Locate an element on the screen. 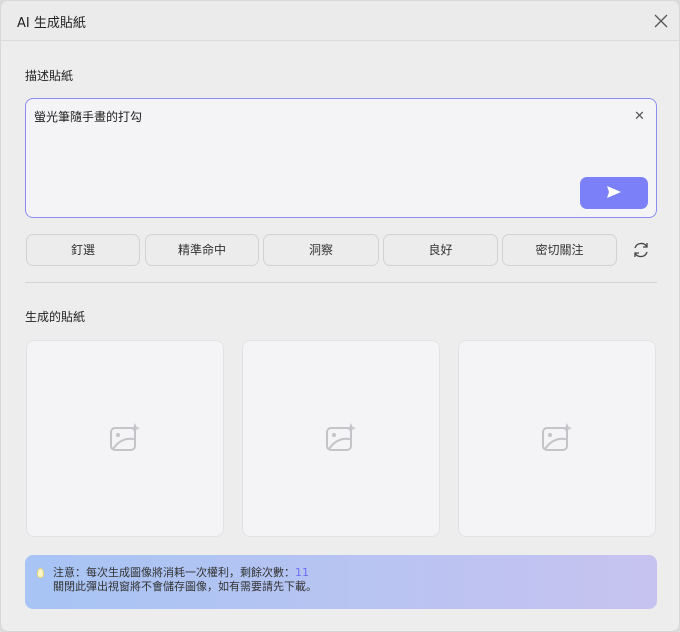  chip-watch: 密切關注 is located at coordinates (559, 250).